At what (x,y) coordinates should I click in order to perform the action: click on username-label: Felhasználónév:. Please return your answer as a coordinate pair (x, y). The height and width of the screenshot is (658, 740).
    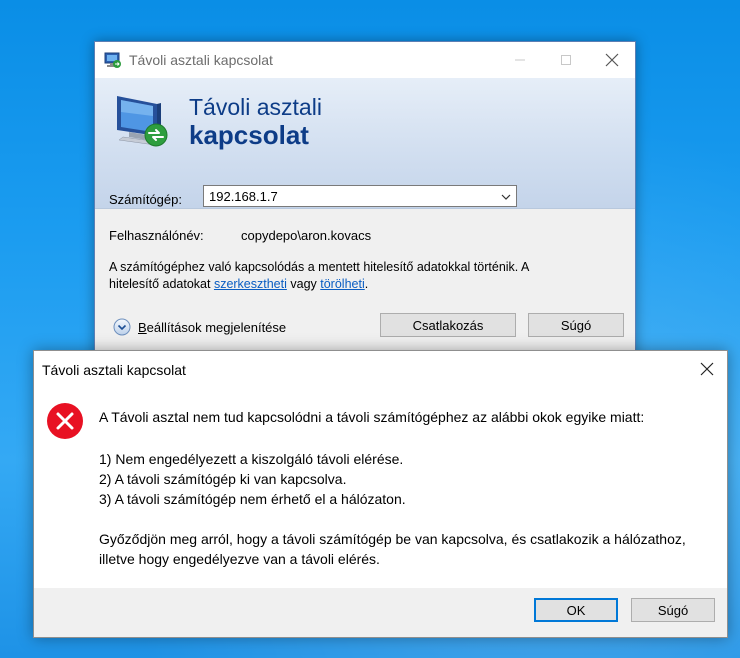
    Looking at the image, I should click on (156, 235).